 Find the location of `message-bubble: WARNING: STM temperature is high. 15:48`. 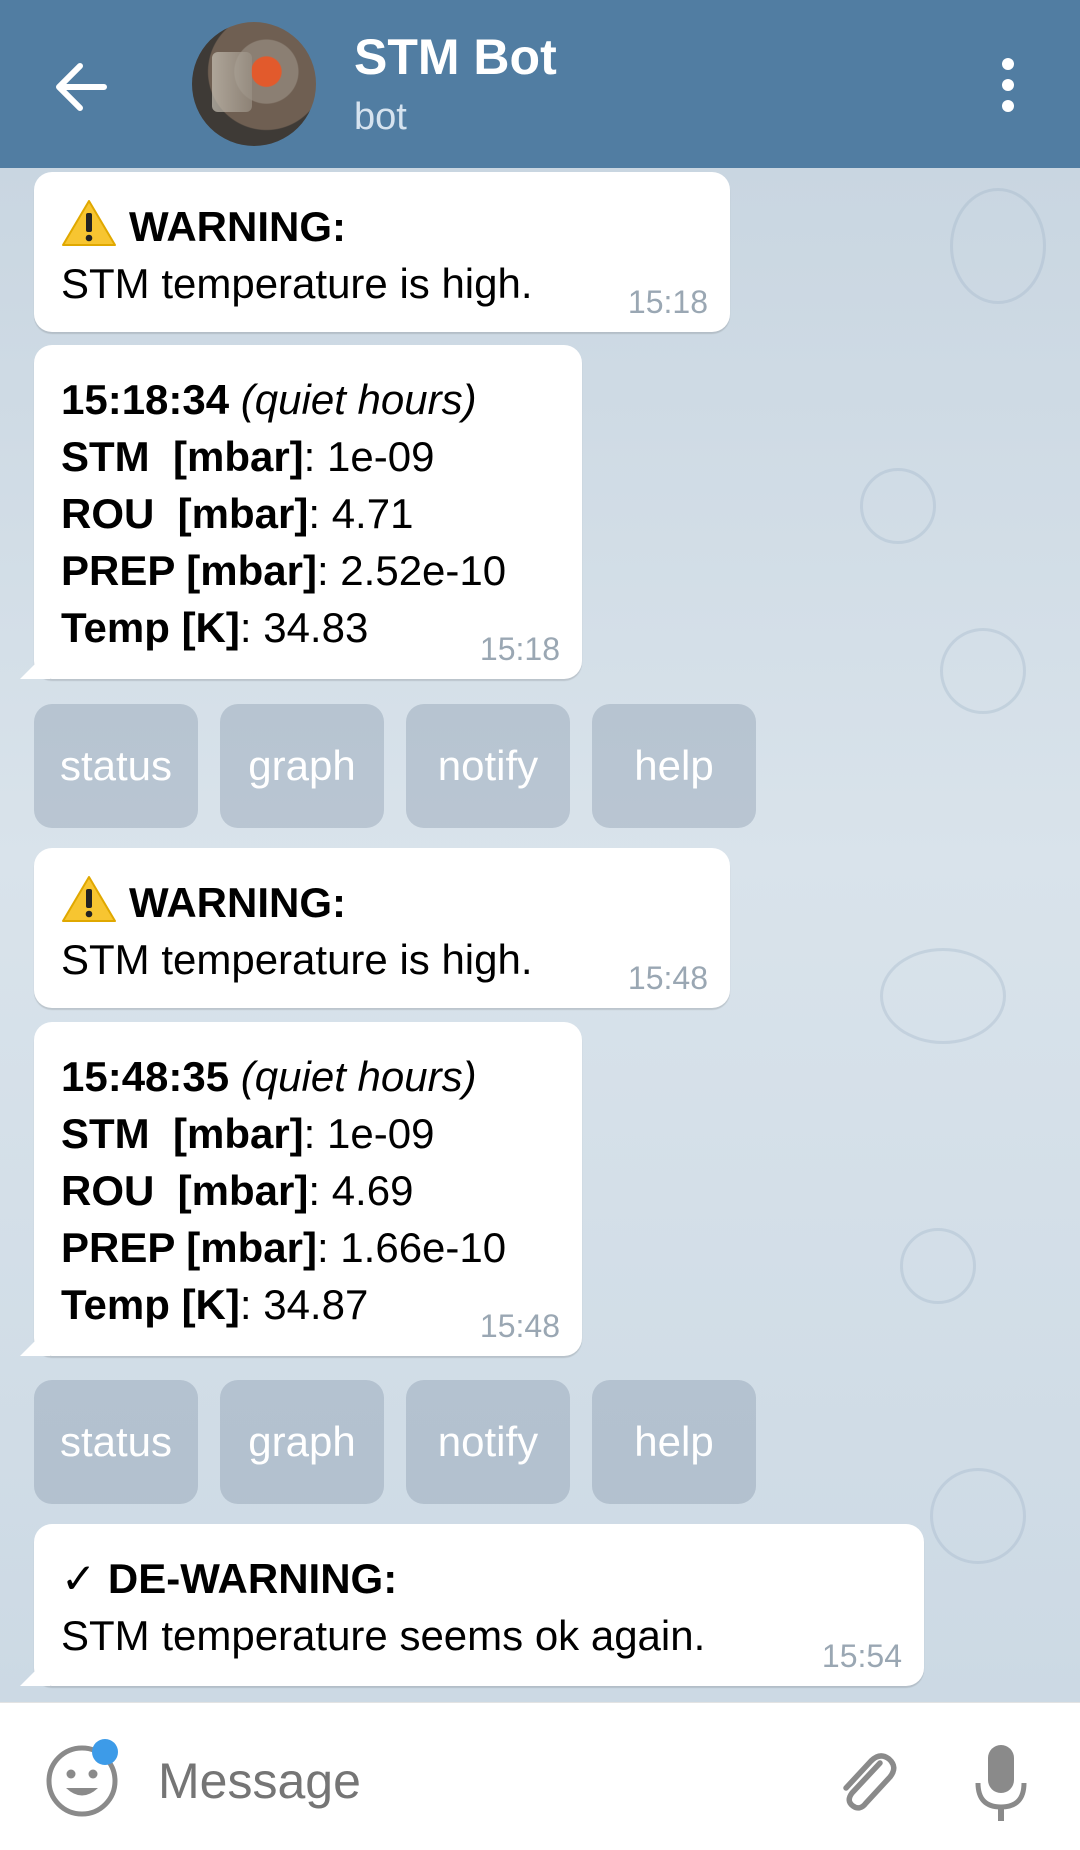

message-bubble: WARNING: STM temperature is high. 15:48 is located at coordinates (382, 928).